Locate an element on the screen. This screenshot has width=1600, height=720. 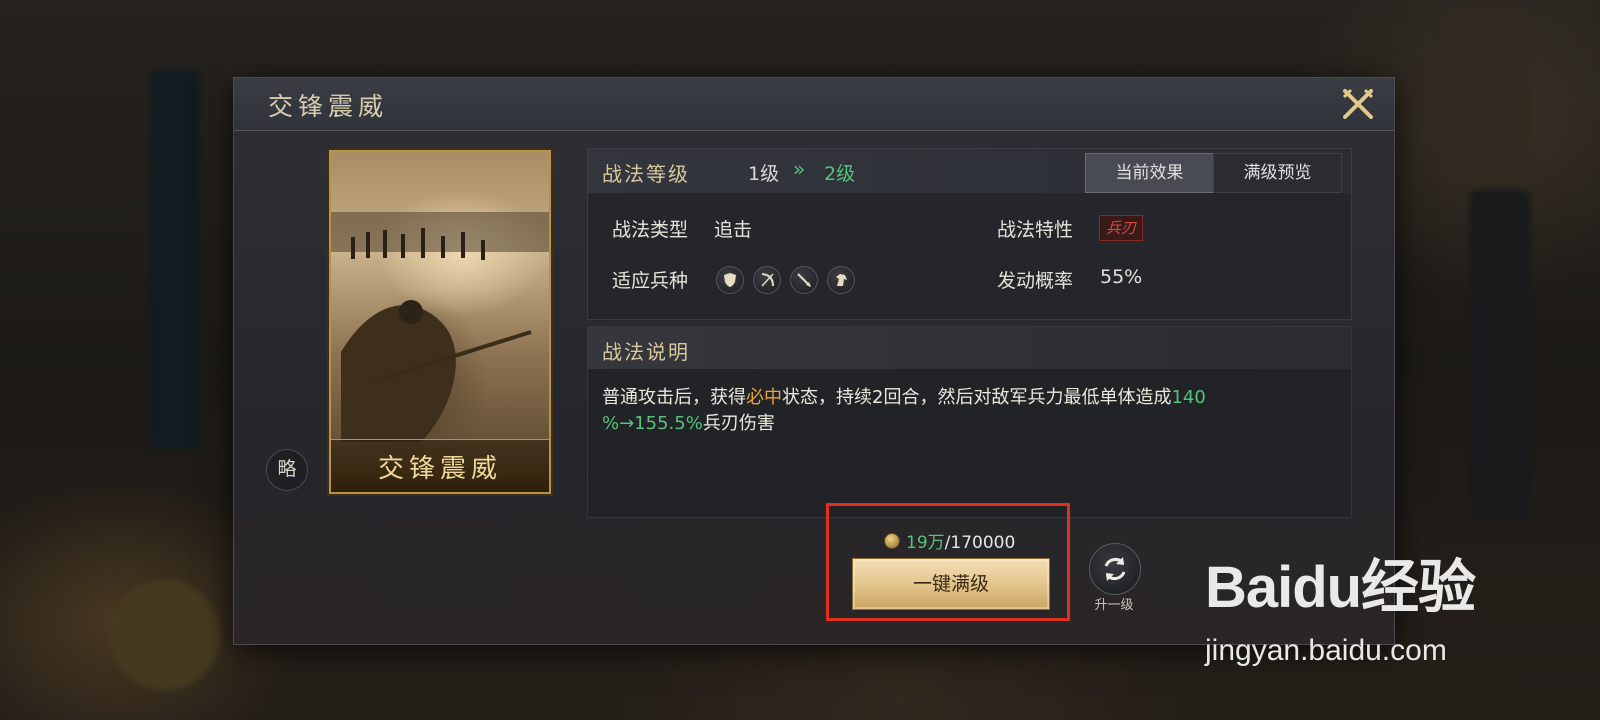
tab-max-preview: 满级预览 is located at coordinates (1277, 173).